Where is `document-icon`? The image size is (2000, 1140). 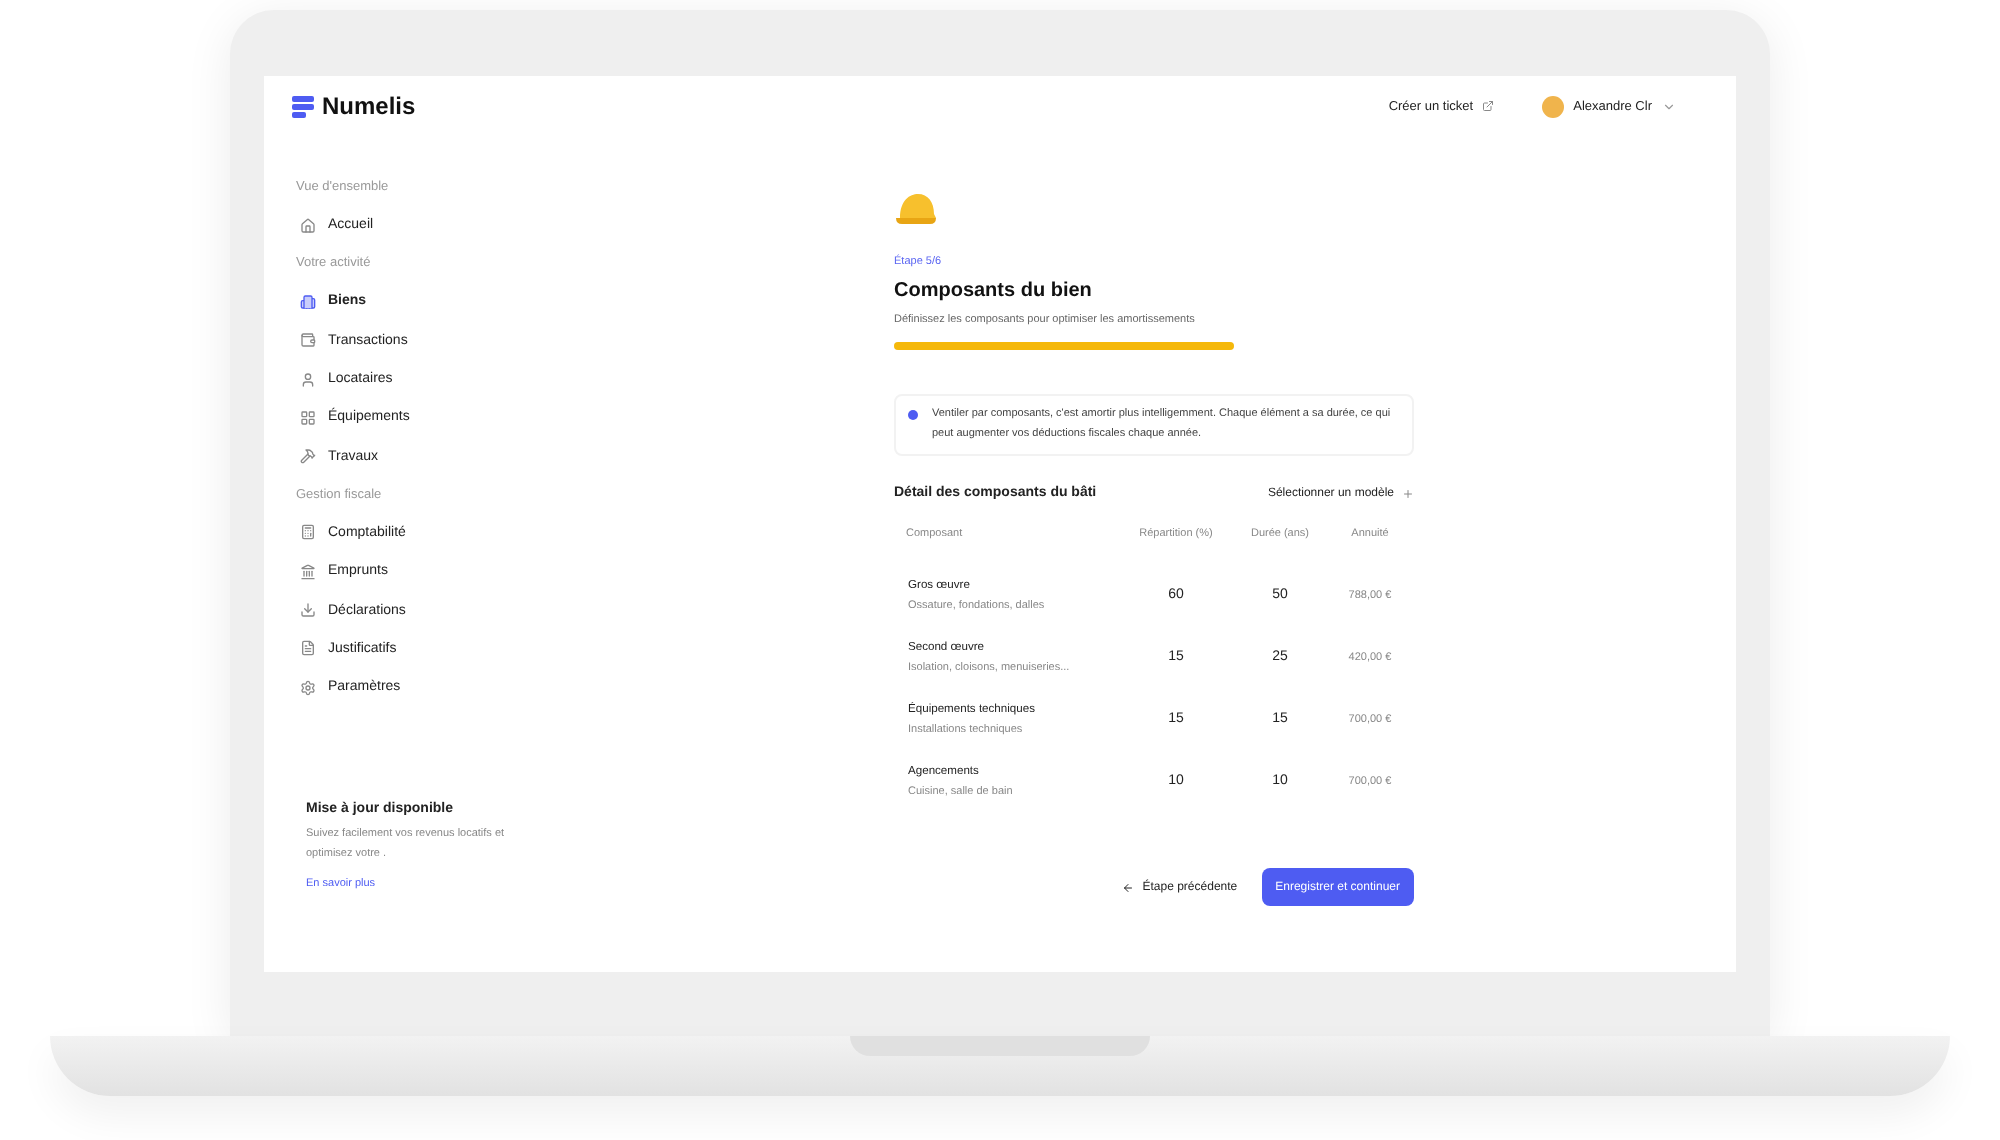 document-icon is located at coordinates (308, 648).